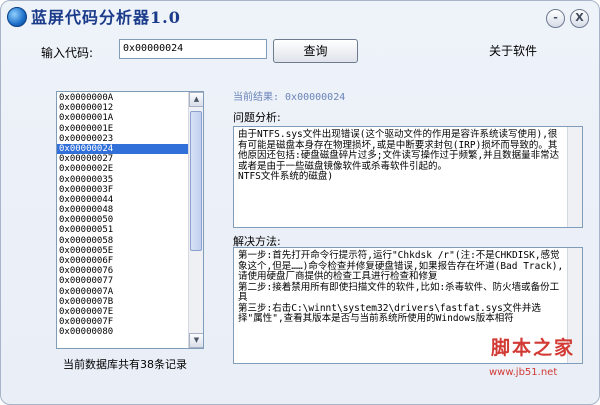  I want to click on code-list-item: 0x00000077, so click(122, 281).